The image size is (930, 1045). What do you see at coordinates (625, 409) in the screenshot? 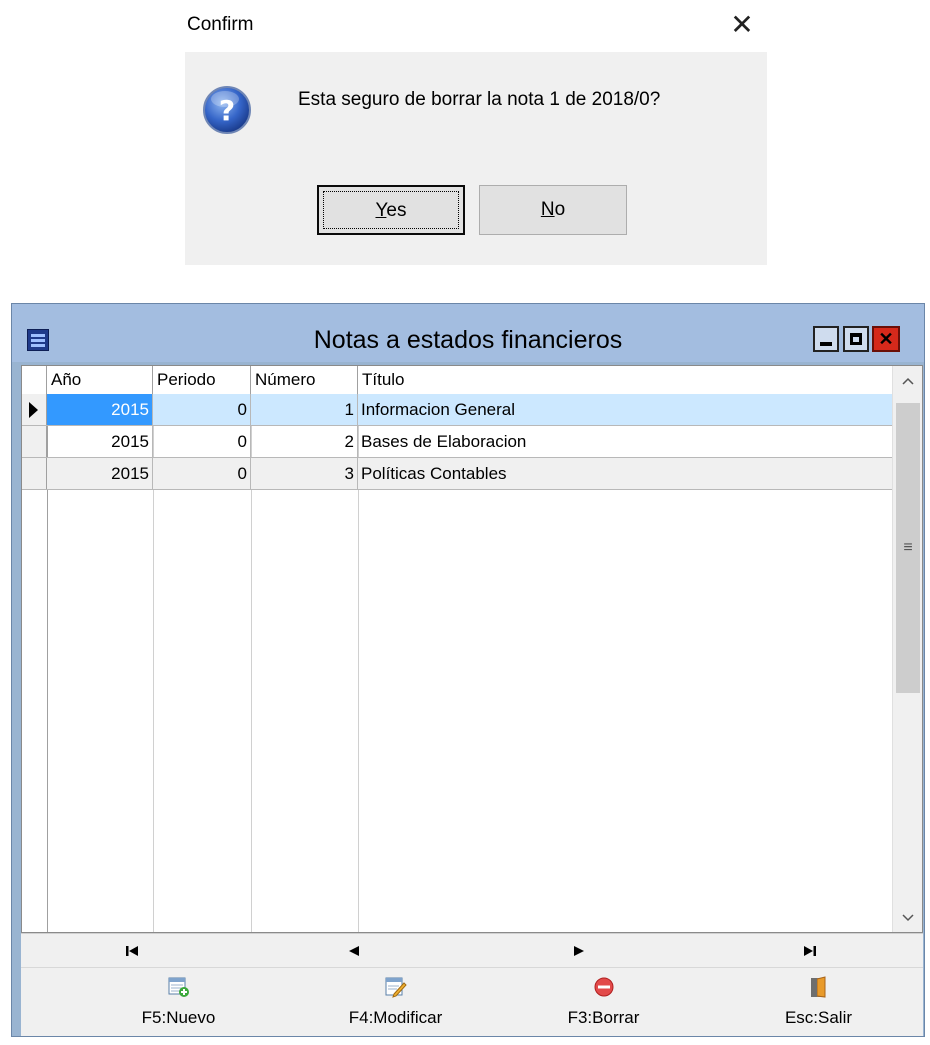
I see `cell-title: Informacion General` at bounding box center [625, 409].